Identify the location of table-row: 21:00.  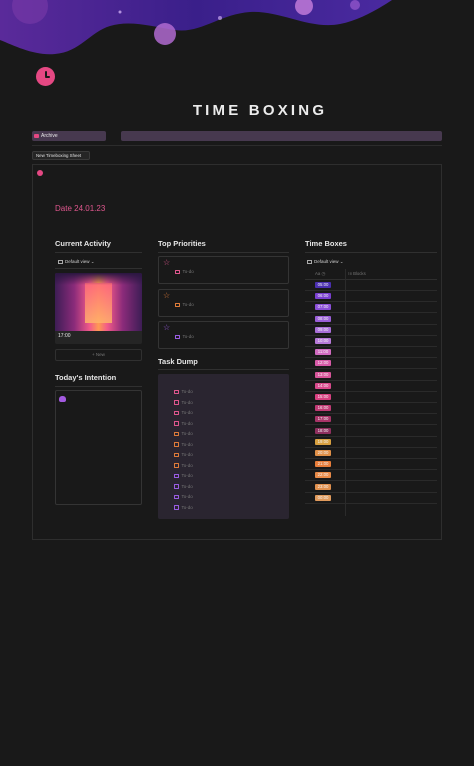
(371, 465).